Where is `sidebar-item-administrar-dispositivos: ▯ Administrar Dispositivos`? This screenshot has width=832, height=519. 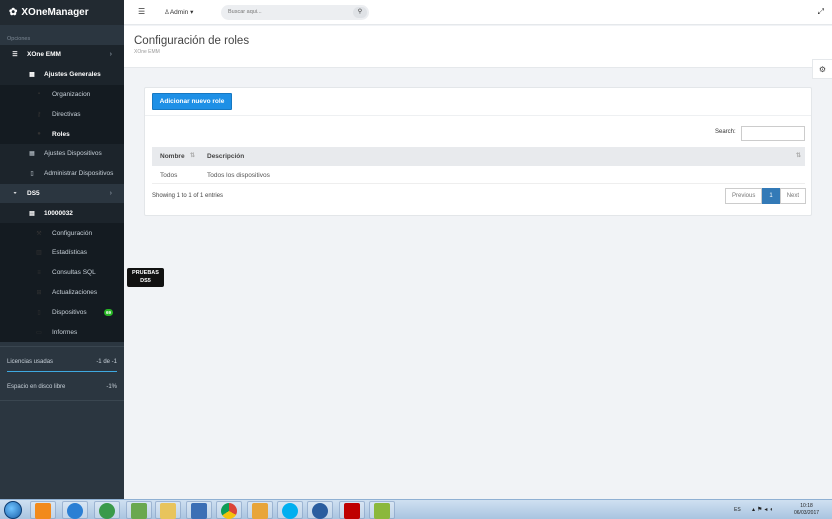
sidebar-item-administrar-dispositivos: ▯ Administrar Dispositivos is located at coordinates (62, 173).